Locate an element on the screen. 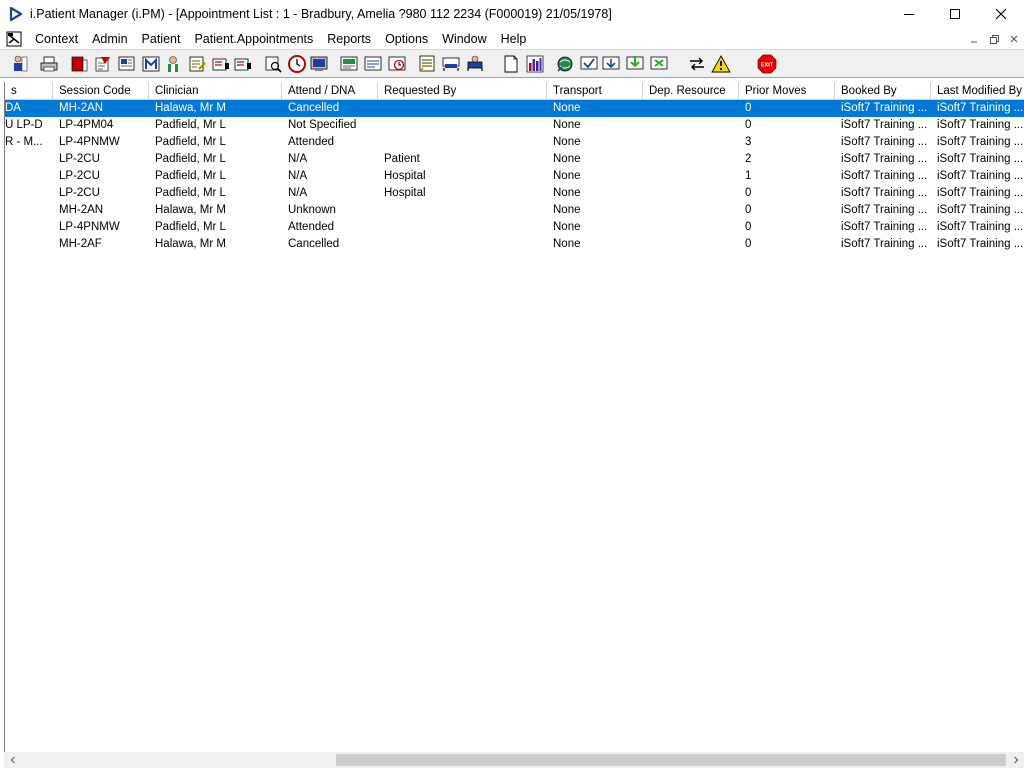 Image resolution: width=1024 pixels, height=768 pixels. scroll-thumb is located at coordinates (671, 760).